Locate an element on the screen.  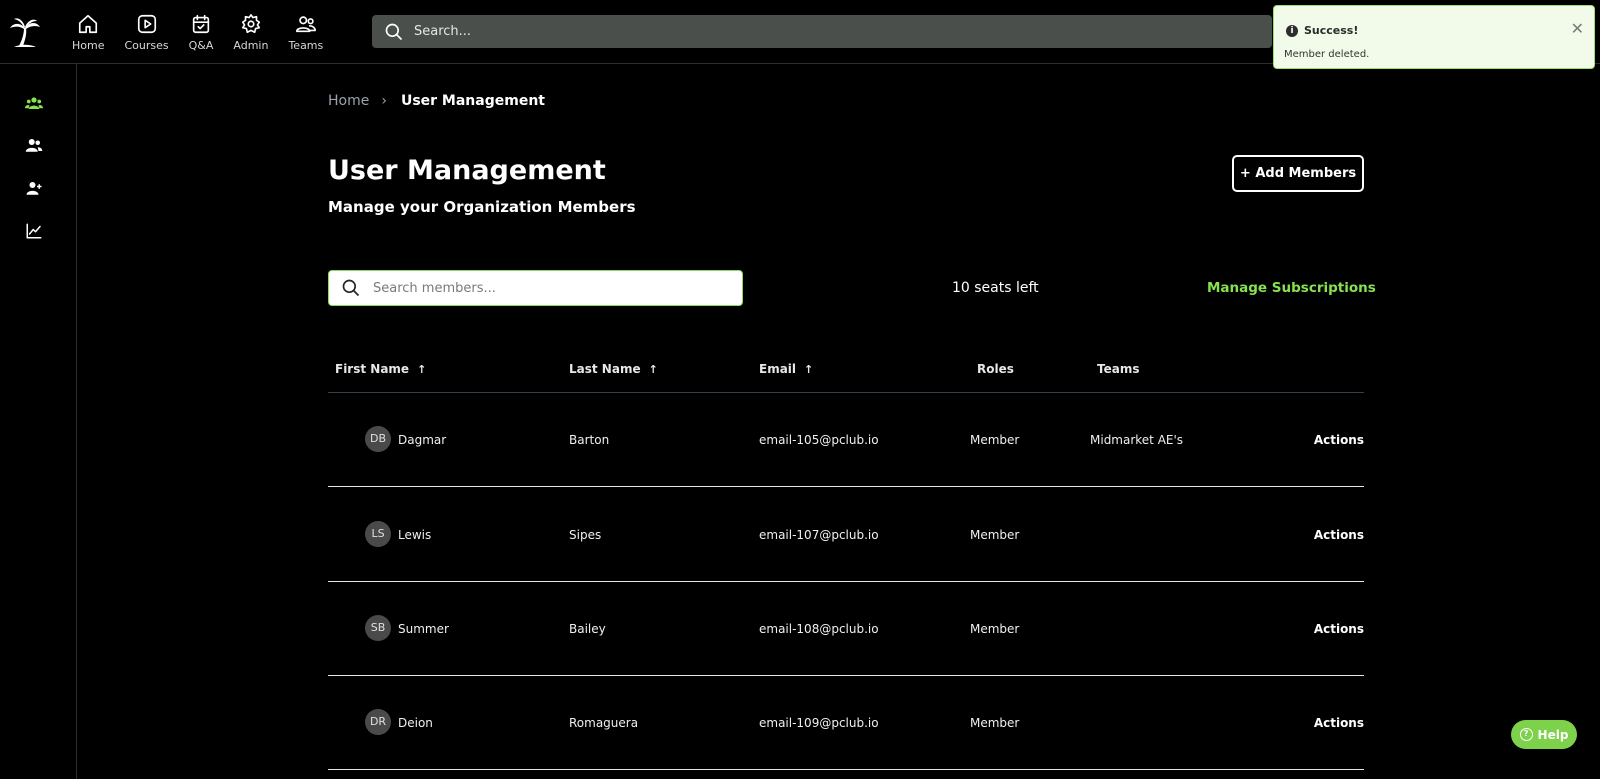
help-button: ? Help is located at coordinates (1544, 734).